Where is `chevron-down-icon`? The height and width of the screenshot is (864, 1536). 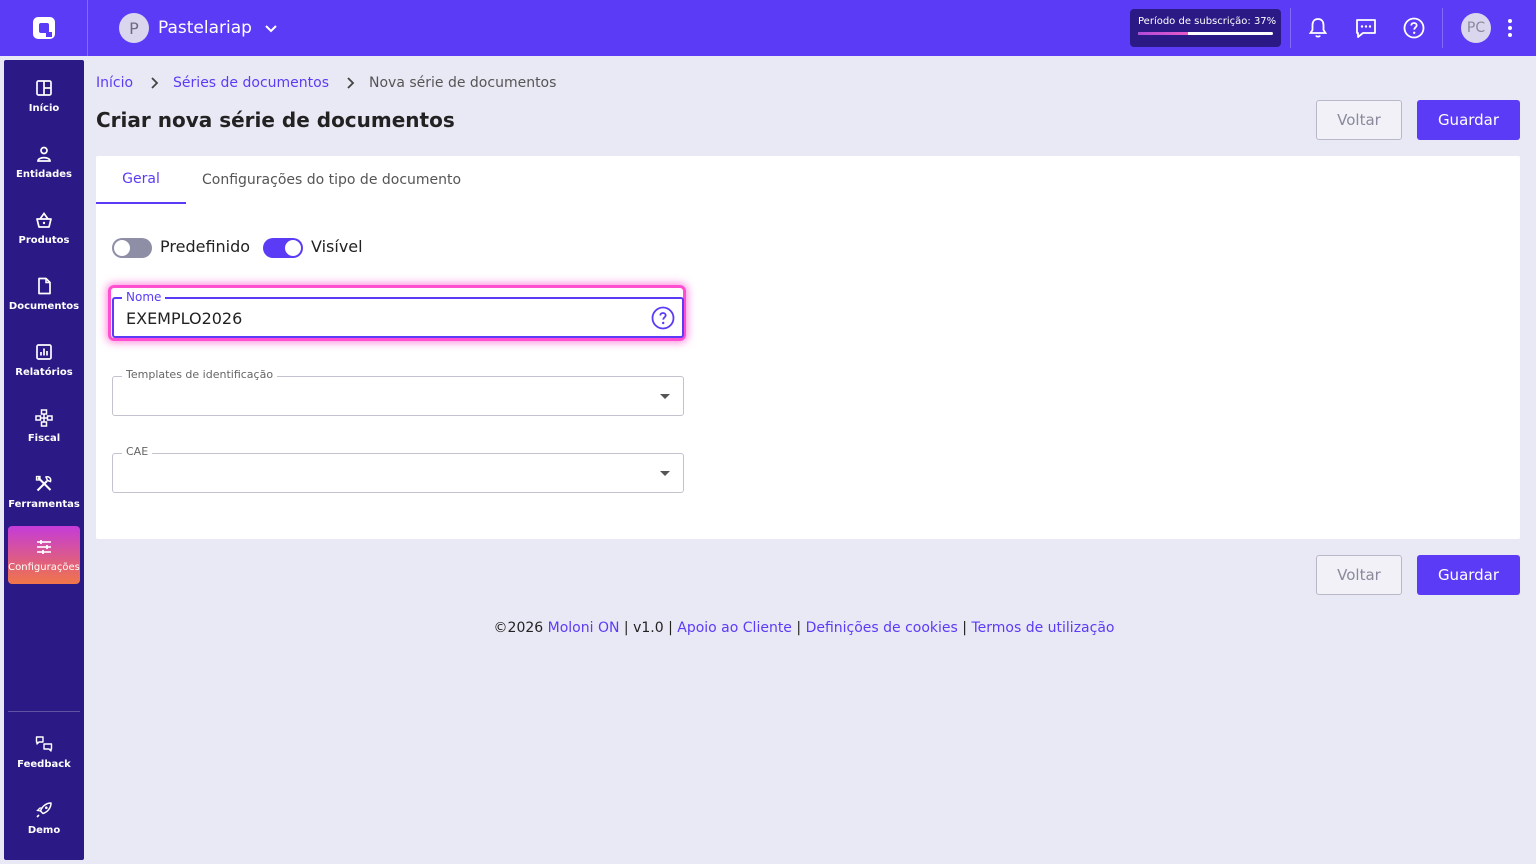
chevron-down-icon is located at coordinates (271, 29).